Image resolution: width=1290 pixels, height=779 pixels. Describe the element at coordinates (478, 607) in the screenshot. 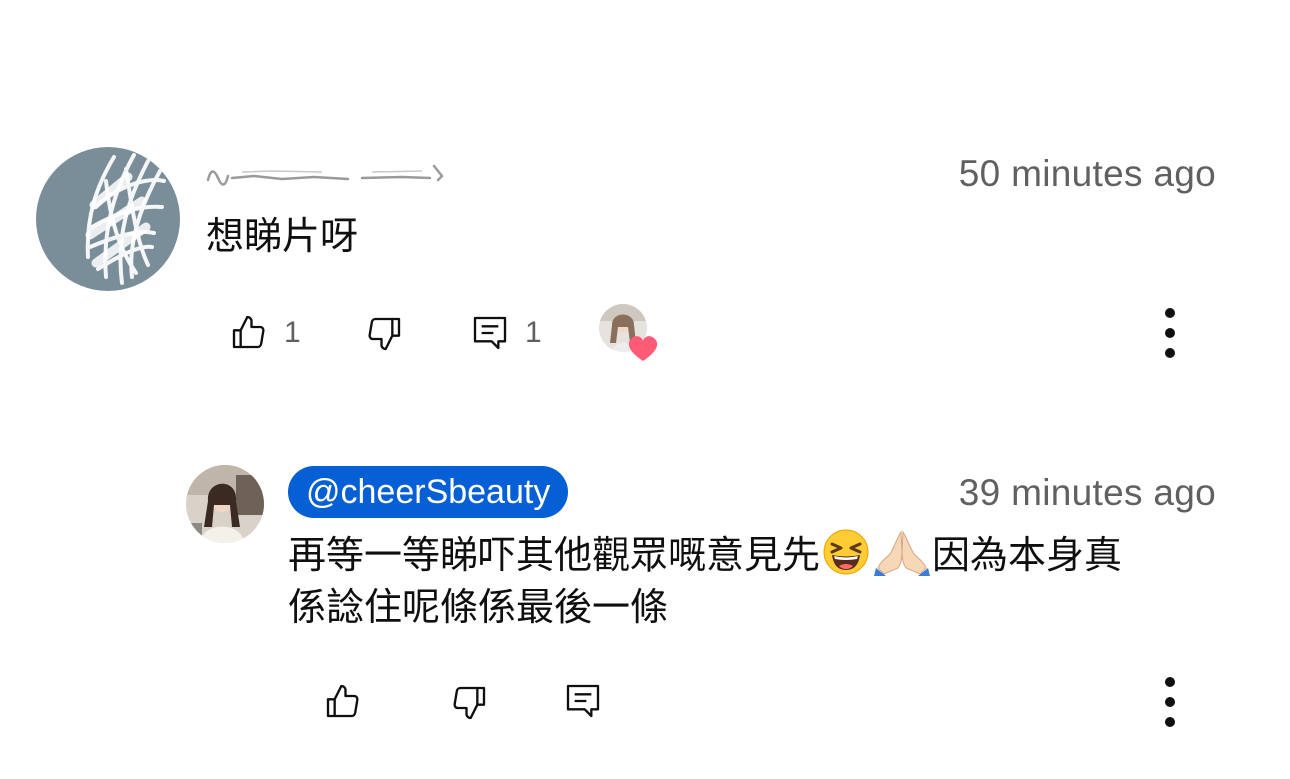

I see `reply-text-line2: 係諗住呢條係最後一條` at that location.